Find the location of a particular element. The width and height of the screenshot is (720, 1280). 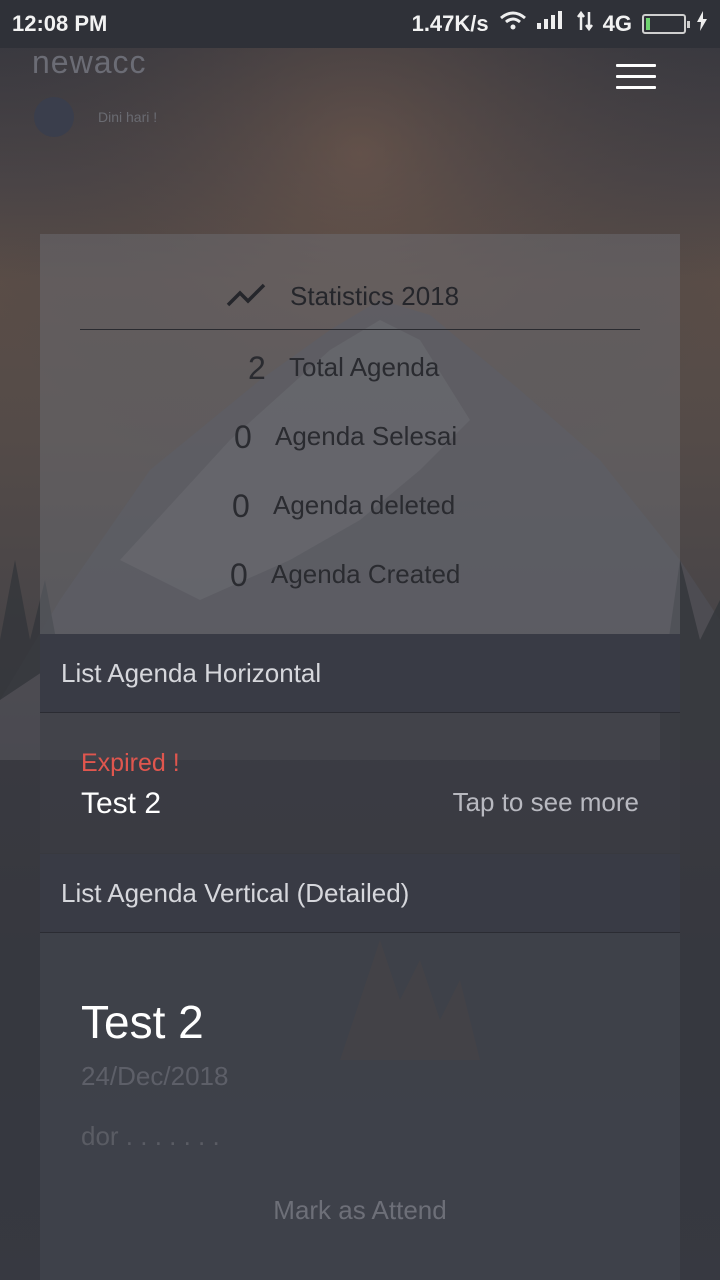

divider is located at coordinates (360, 329).